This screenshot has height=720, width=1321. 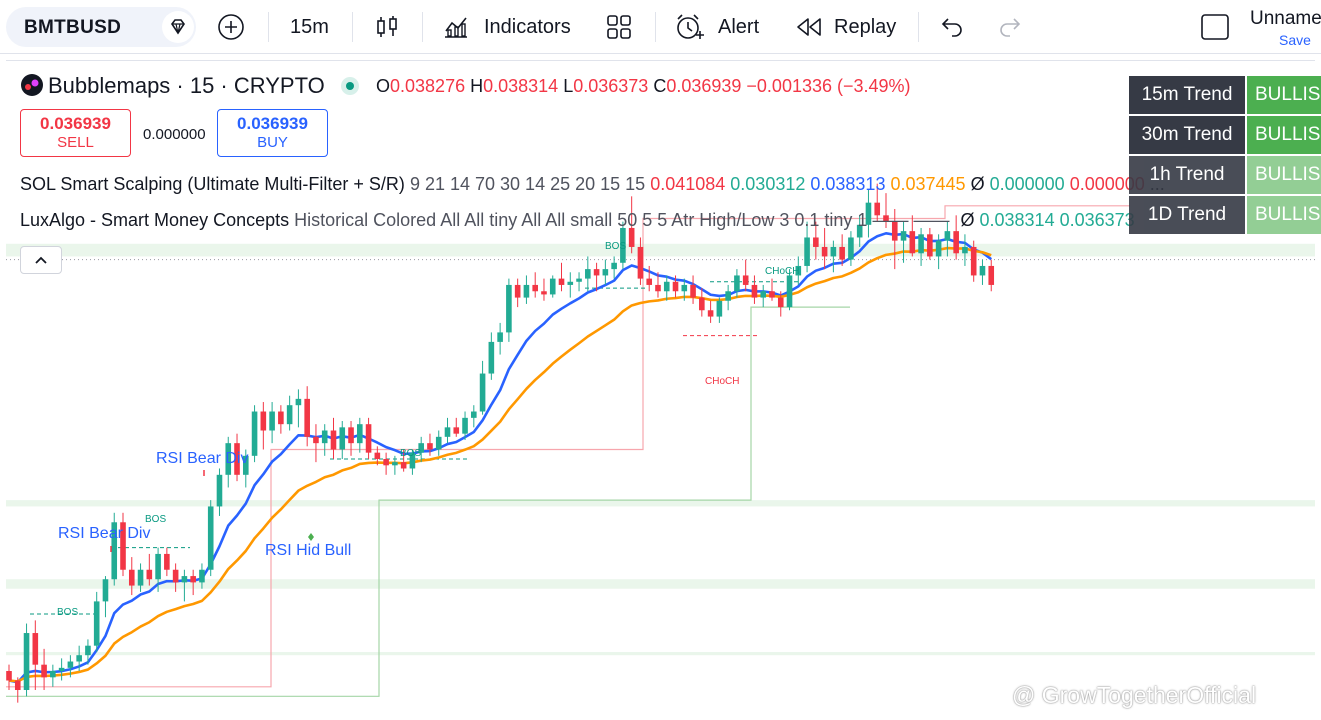 I want to click on templates-button, so click(x=620, y=27).